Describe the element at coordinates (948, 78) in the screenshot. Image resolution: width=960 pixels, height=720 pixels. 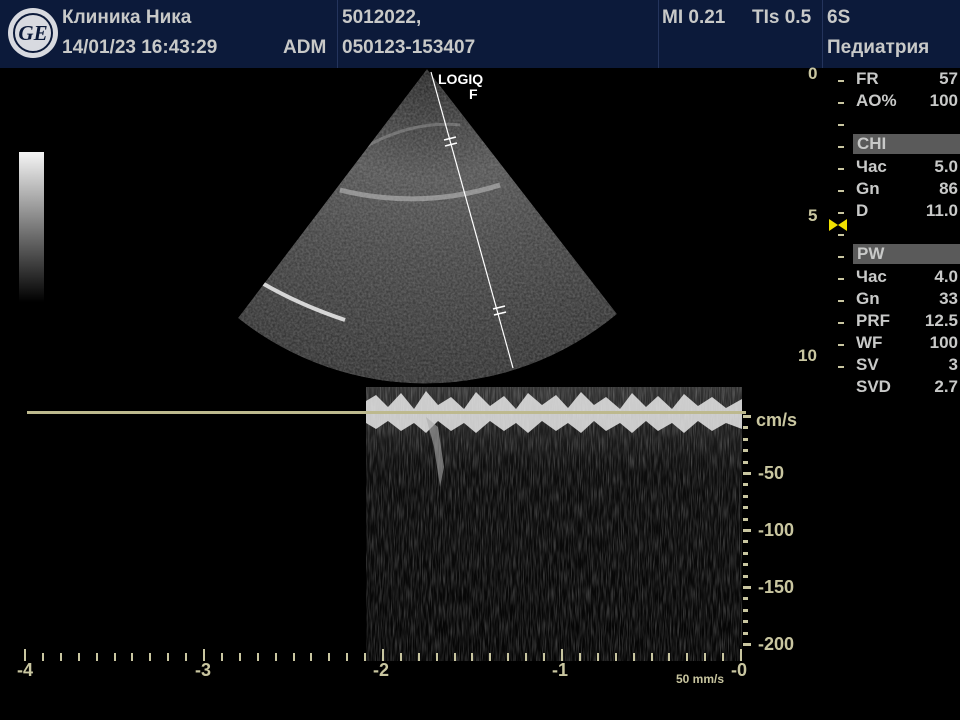
I see `param-fr-value: 57` at that location.